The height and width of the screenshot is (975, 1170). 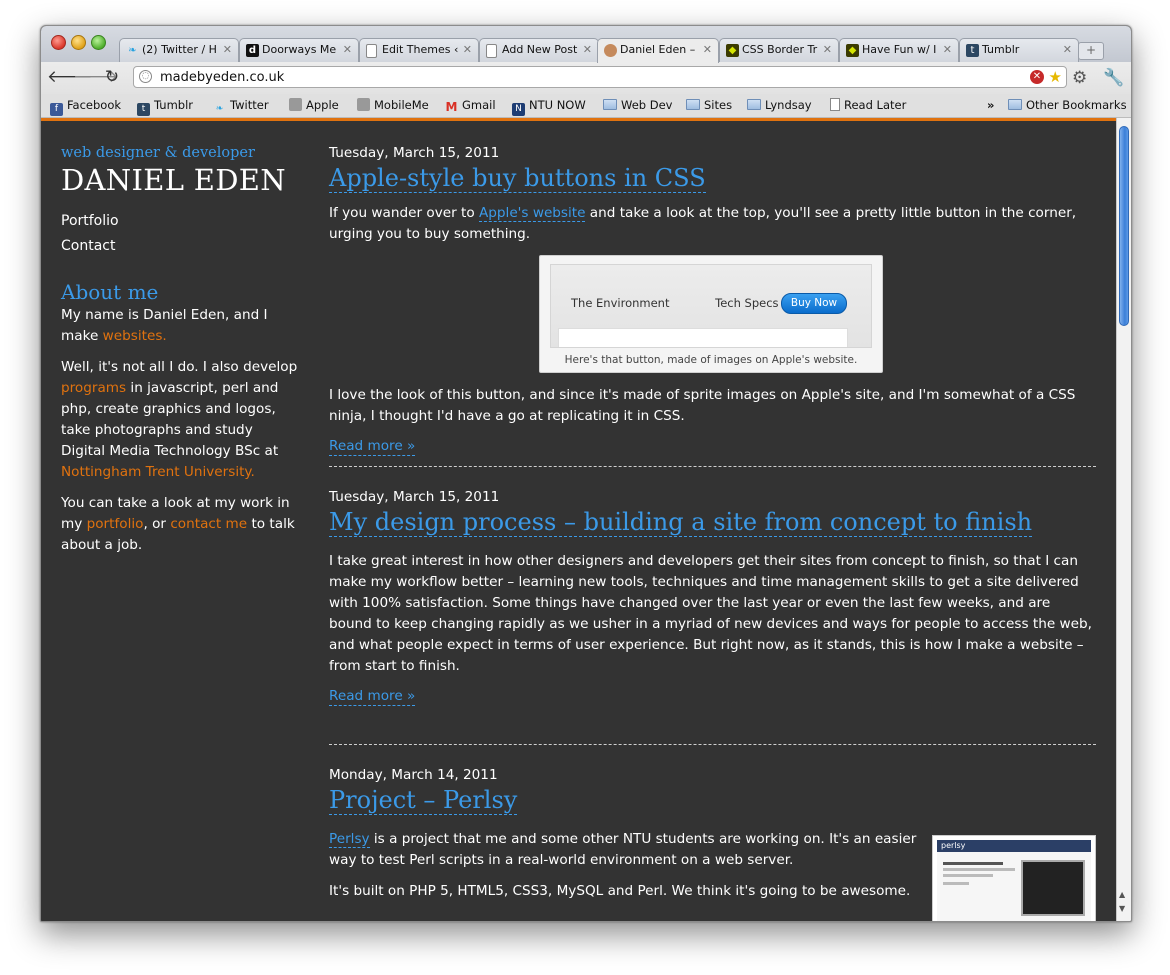 I want to click on reload-icon: ↻, so click(x=112, y=77).